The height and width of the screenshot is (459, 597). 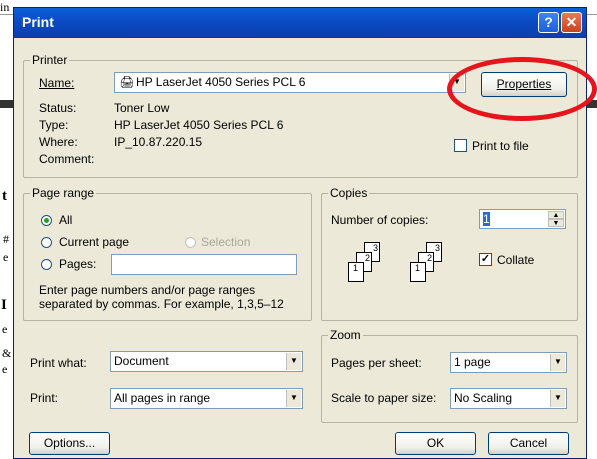 I want to click on zoom-legend: Zoom, so click(x=345, y=335).